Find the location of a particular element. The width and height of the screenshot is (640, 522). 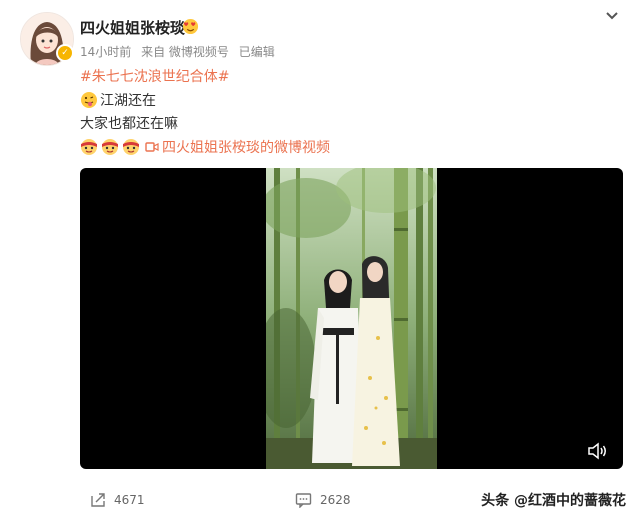

volume-icon is located at coordinates (598, 451).